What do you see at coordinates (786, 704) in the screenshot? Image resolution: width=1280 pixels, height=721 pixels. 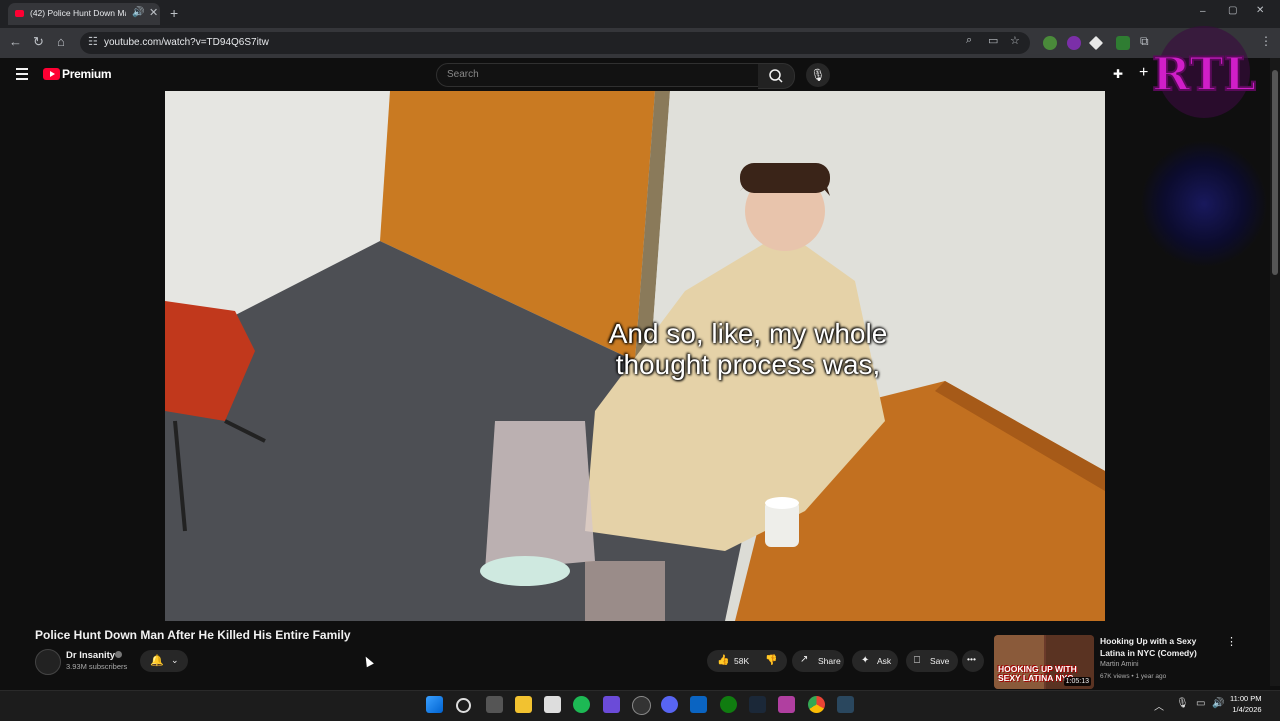 I see `app-pink-icon` at bounding box center [786, 704].